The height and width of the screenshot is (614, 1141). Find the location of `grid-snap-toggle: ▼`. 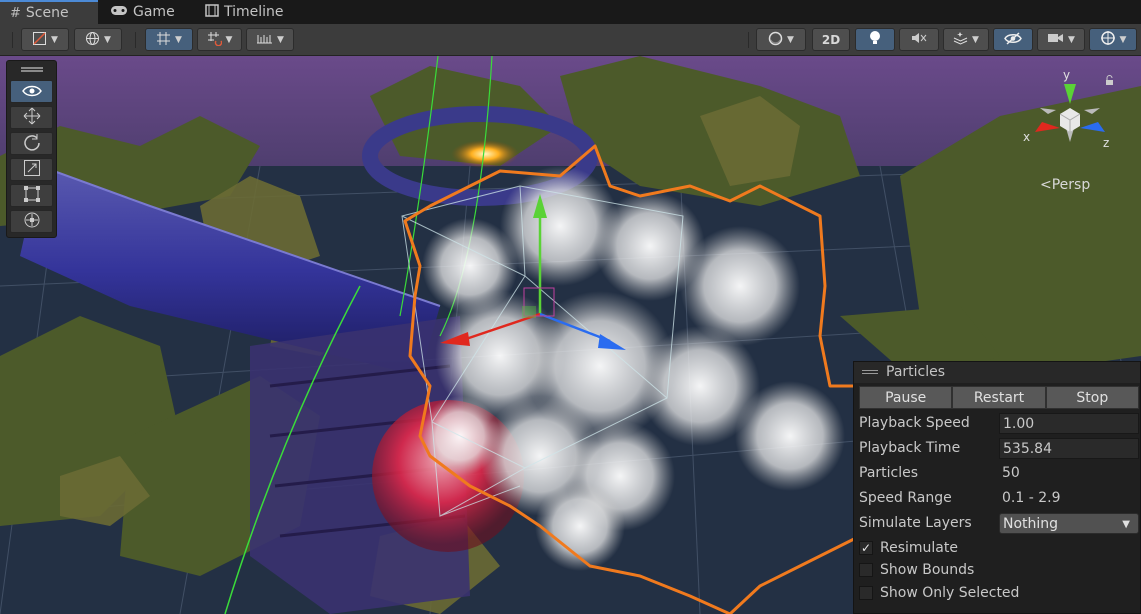

grid-snap-toggle: ▼ is located at coordinates (169, 39).